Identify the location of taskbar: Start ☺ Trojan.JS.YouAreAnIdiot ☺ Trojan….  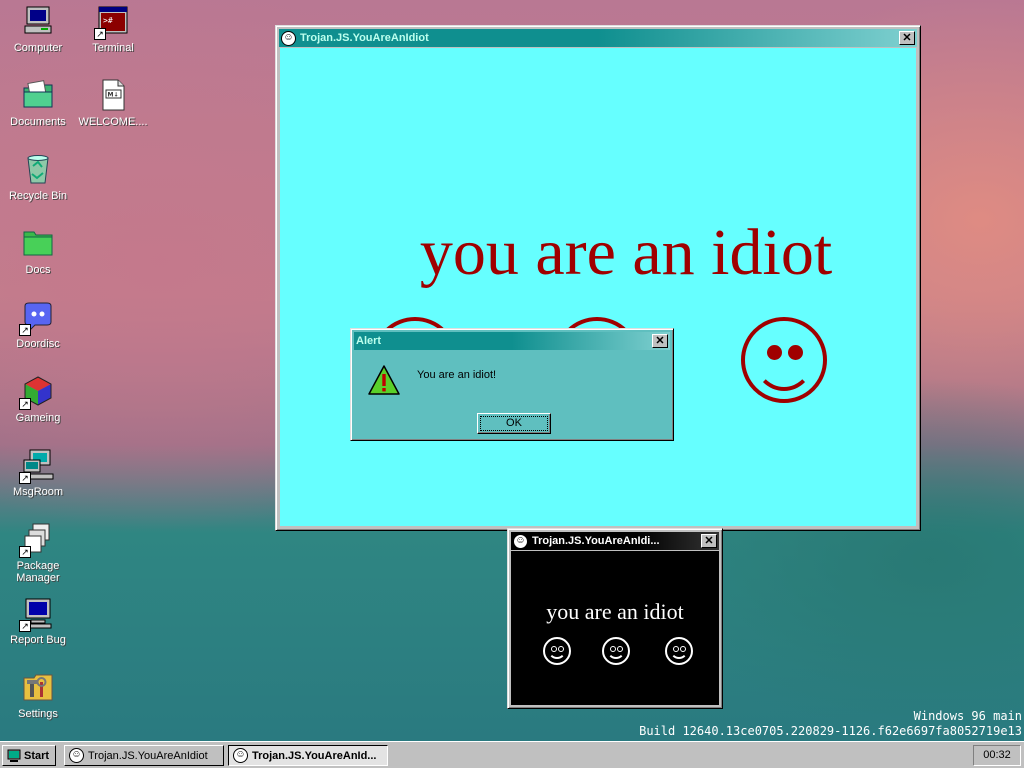
(512, 754).